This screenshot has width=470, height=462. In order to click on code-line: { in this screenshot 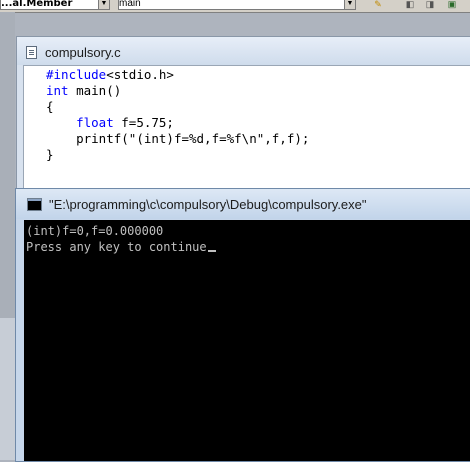, I will do `click(50, 106)`.